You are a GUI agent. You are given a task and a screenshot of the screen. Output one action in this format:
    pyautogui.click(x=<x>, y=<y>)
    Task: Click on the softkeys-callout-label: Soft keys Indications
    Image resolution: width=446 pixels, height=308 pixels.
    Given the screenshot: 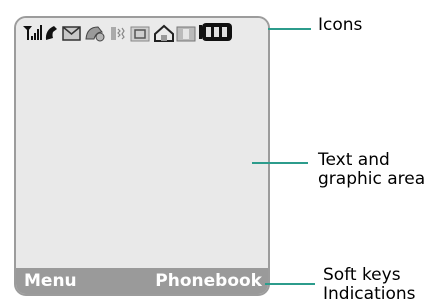 What is the action you would take?
    pyautogui.click(x=369, y=285)
    